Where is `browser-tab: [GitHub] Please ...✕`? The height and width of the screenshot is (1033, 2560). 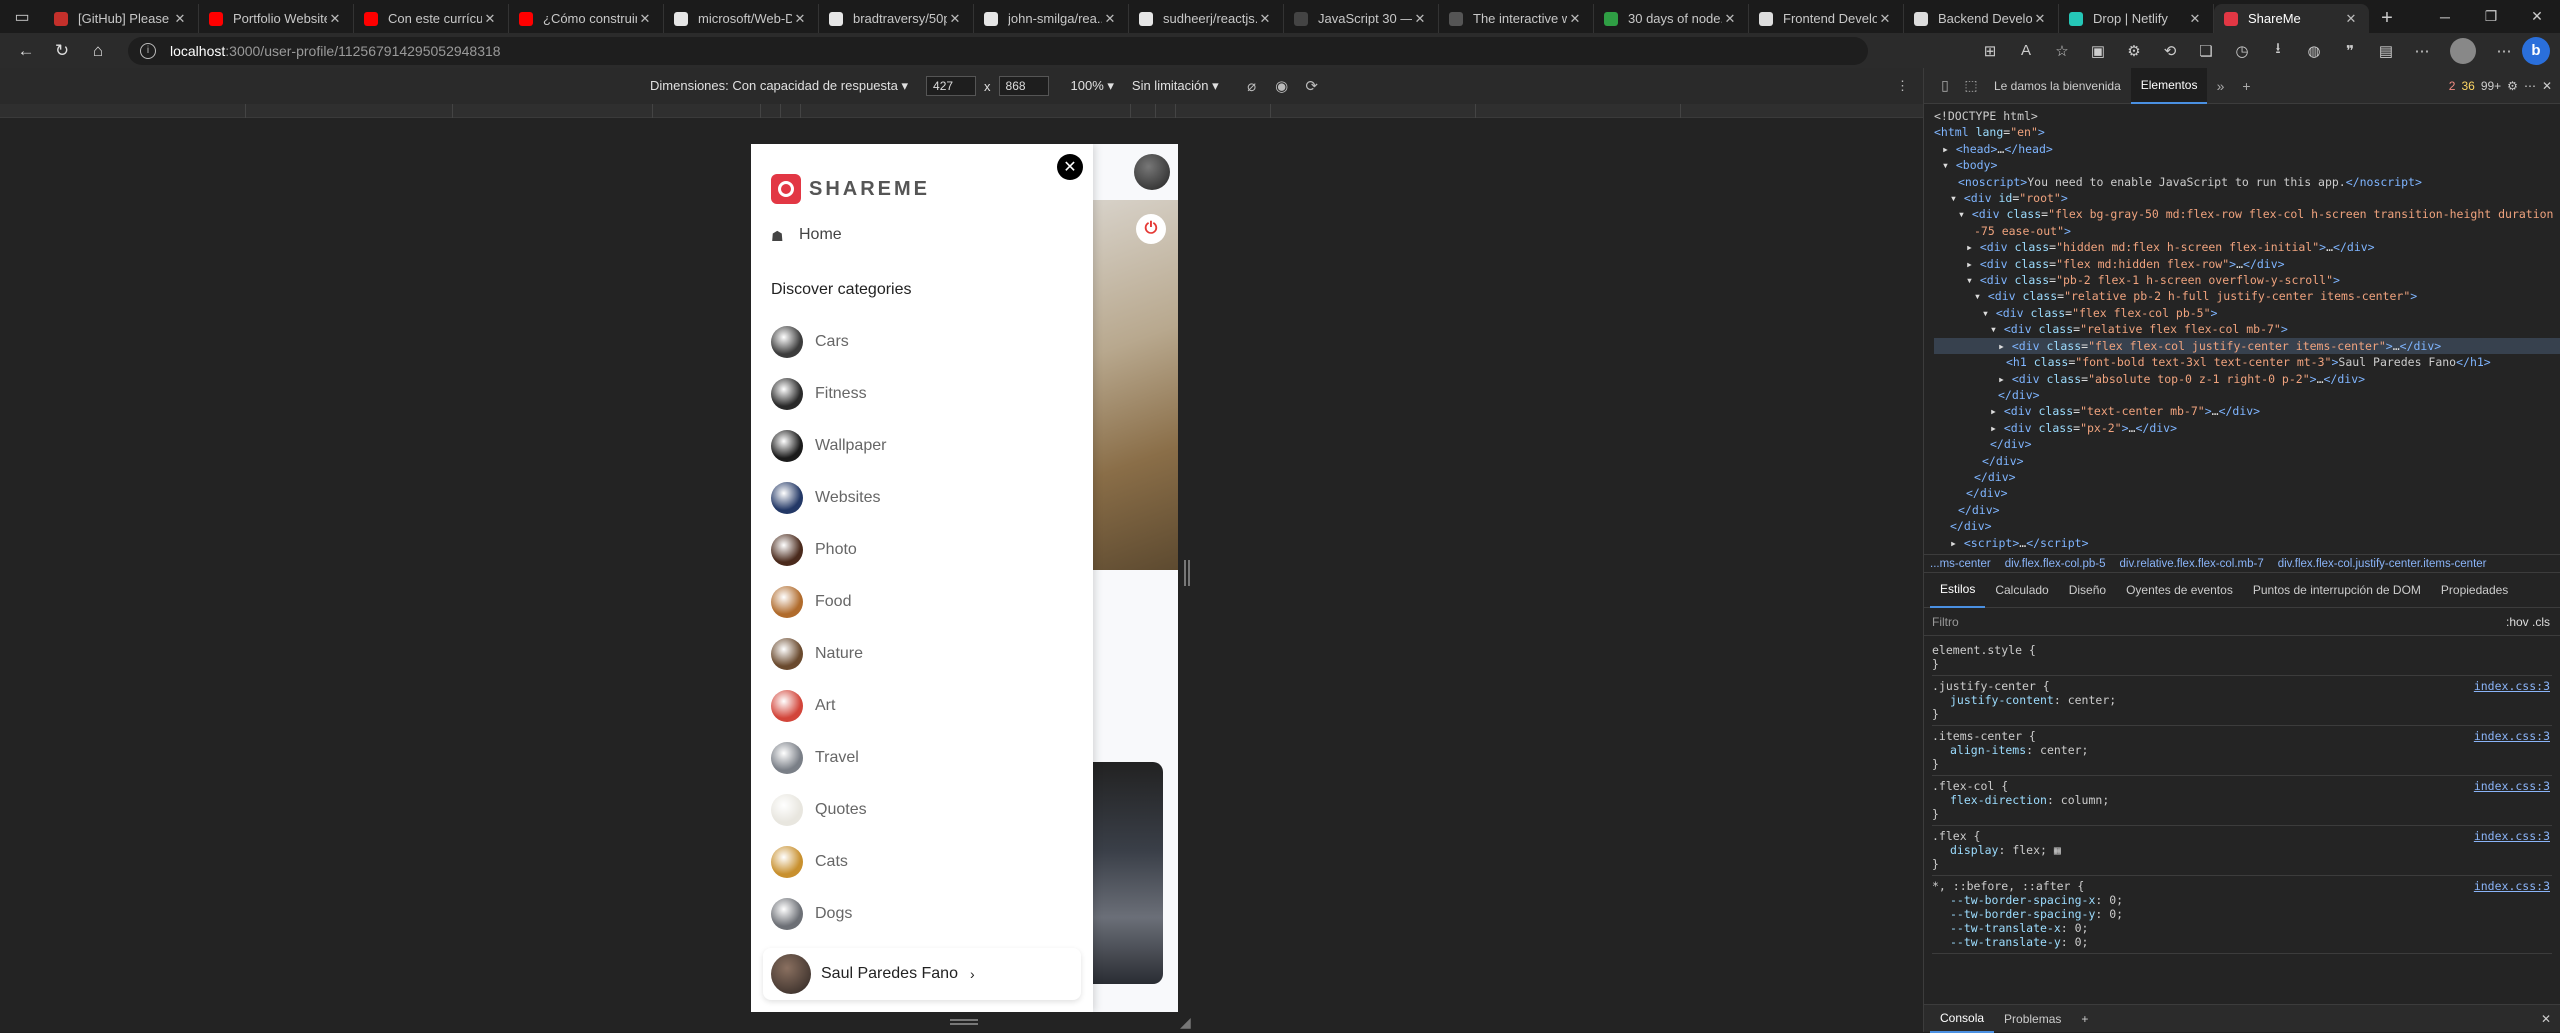 browser-tab: [GitHub] Please ...✕ is located at coordinates (121, 18).